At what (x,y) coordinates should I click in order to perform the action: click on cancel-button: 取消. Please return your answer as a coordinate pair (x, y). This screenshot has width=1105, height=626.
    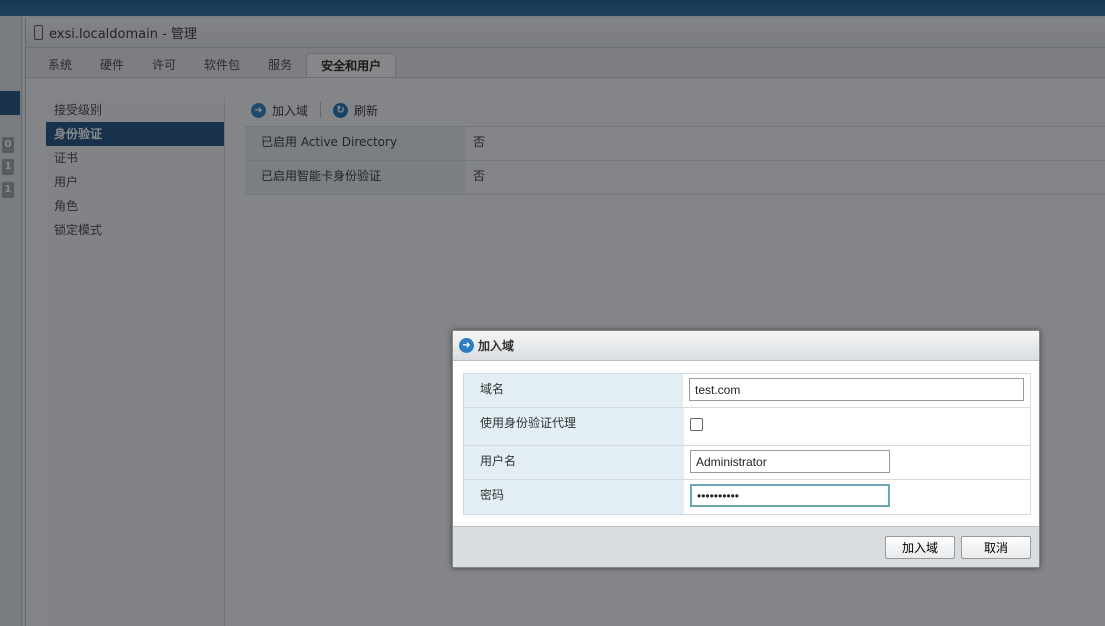
    Looking at the image, I should click on (996, 547).